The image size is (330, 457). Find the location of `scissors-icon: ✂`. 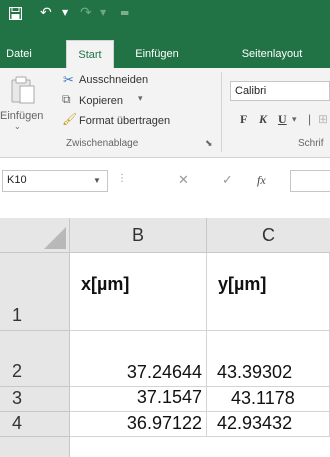

scissors-icon: ✂ is located at coordinates (68, 79).